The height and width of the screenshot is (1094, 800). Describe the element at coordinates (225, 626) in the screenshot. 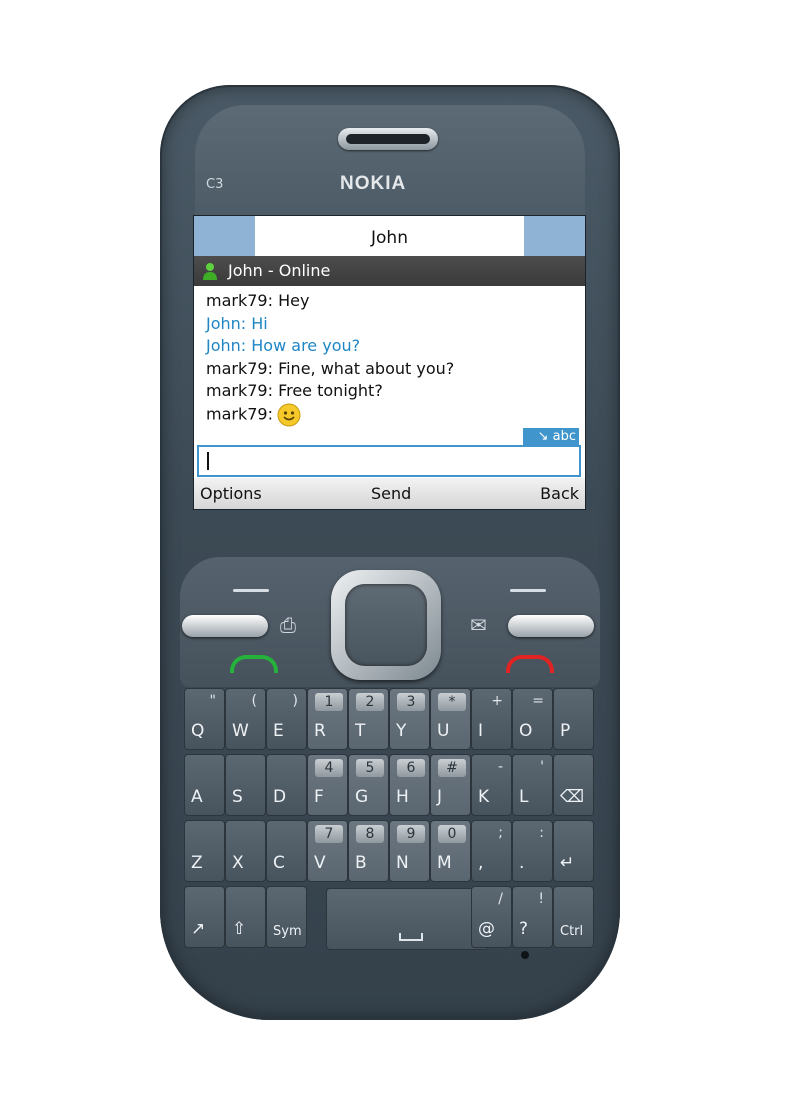

I see `left-softkey-button` at that location.